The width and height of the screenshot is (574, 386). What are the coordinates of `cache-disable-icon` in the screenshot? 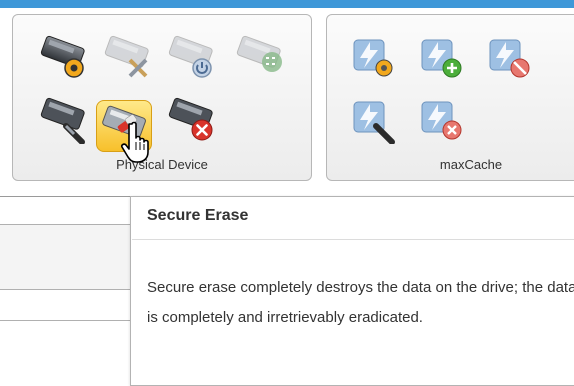 It's located at (509, 56).